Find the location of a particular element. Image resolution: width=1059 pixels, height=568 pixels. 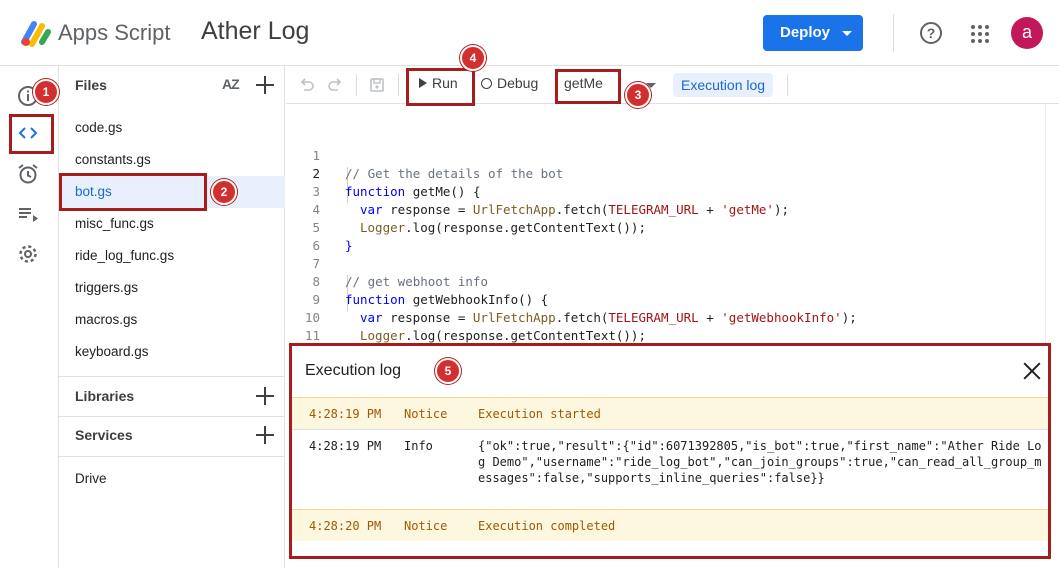

code-comment: // get webhoot info is located at coordinates (416, 281).